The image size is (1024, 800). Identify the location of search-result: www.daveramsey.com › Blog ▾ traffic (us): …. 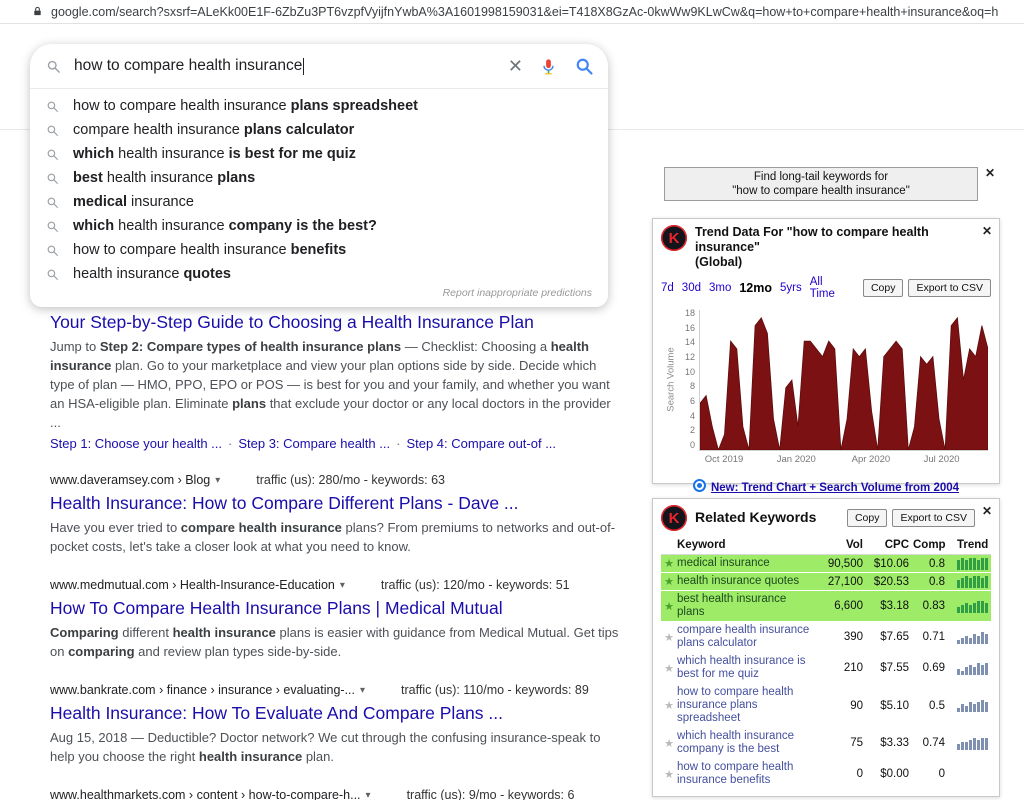
(336, 514).